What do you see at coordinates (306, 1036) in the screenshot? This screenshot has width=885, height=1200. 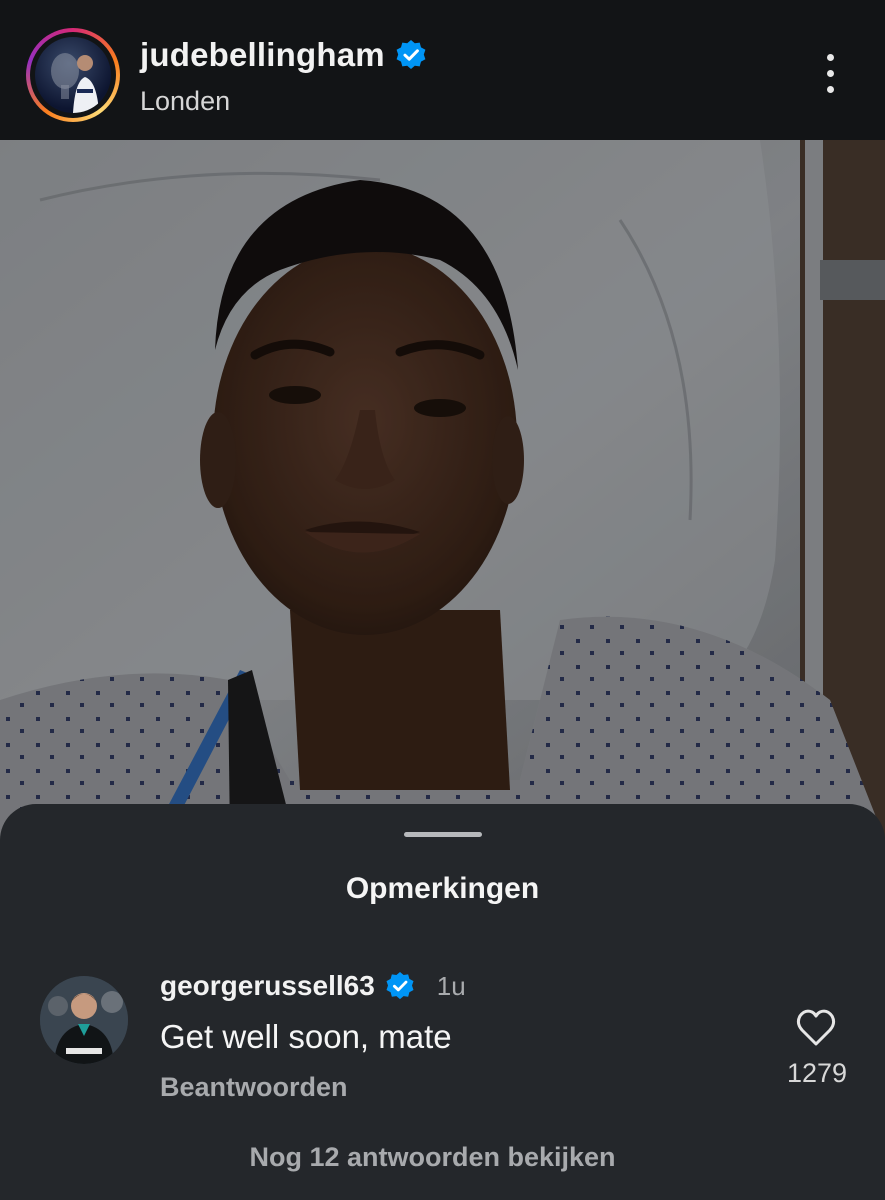 I see `comment-text: Get well soon, mate` at bounding box center [306, 1036].